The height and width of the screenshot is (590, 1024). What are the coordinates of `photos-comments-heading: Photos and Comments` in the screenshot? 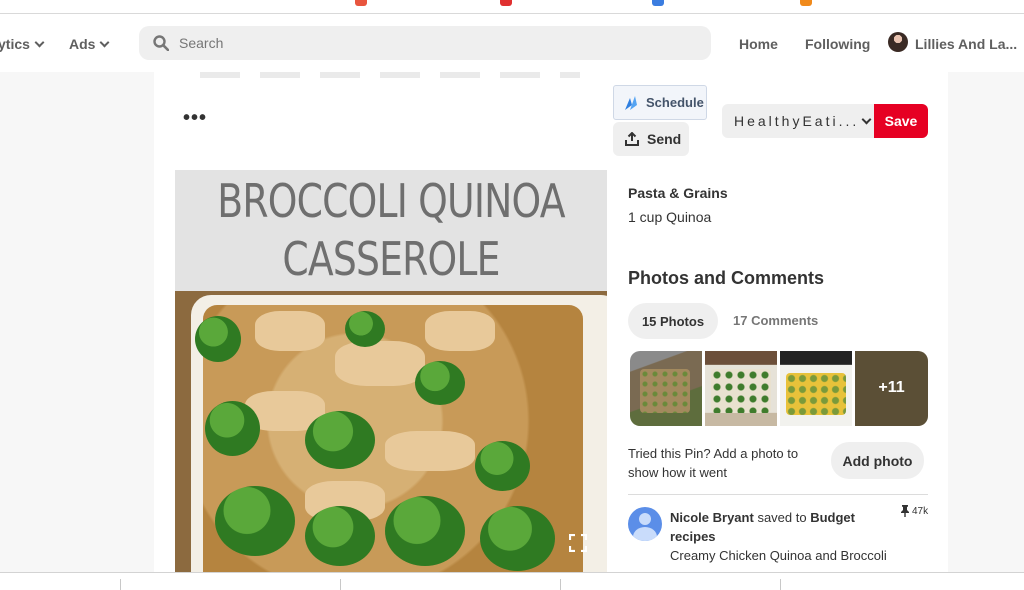 It's located at (726, 278).